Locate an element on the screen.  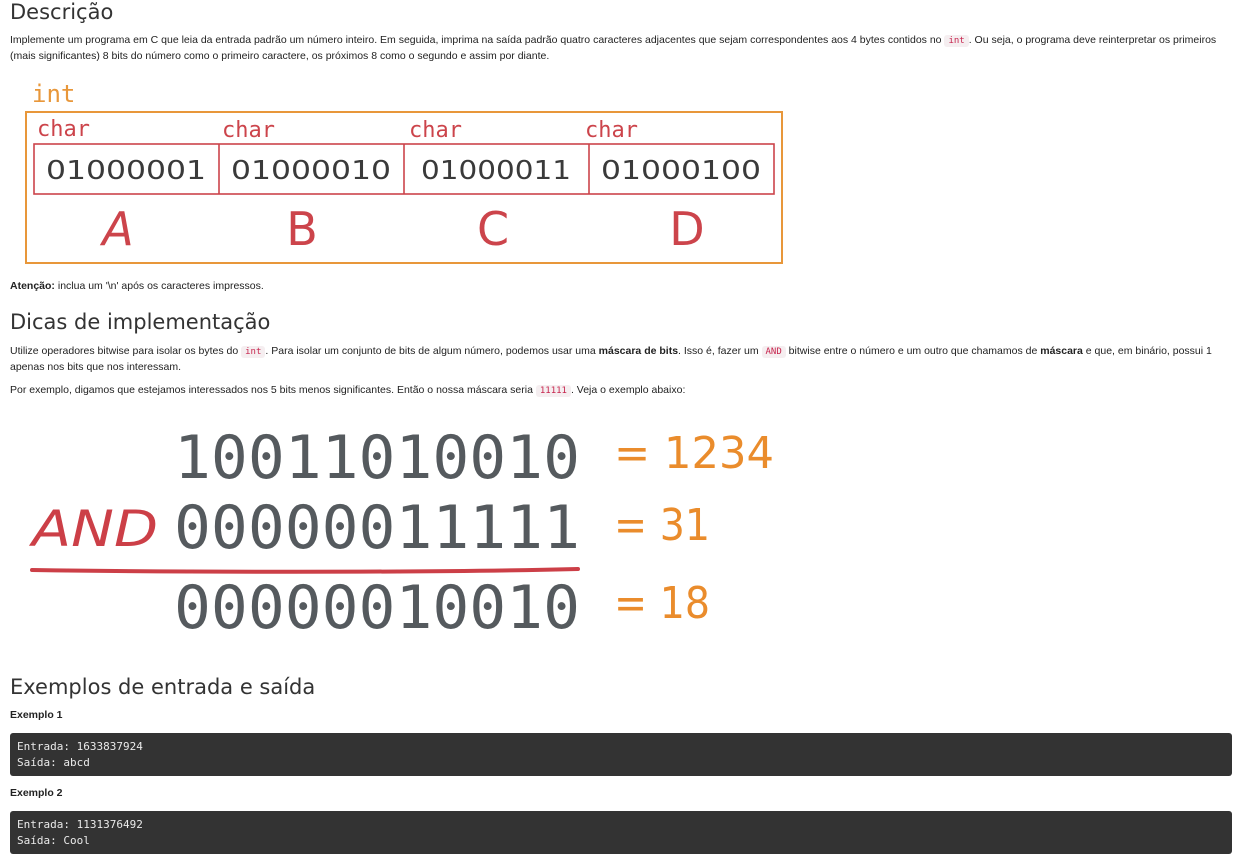
byte-value: 01000001 is located at coordinates (126, 171).